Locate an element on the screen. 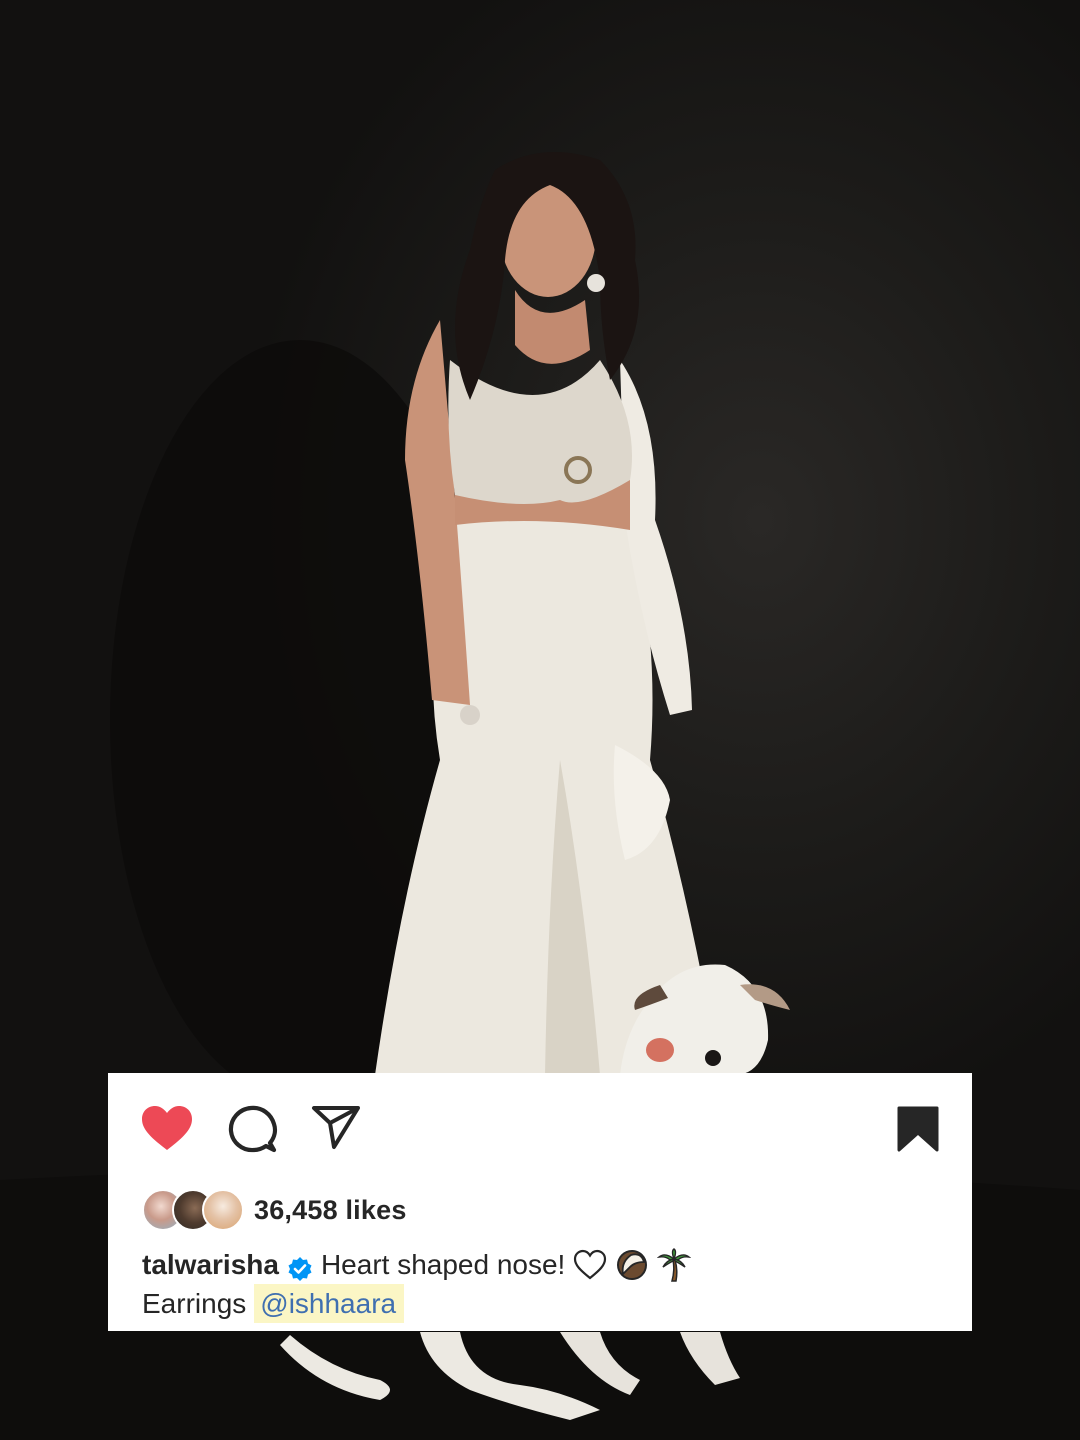 This screenshot has width=1080, height=1440. palm-tree-icon is located at coordinates (674, 1264).